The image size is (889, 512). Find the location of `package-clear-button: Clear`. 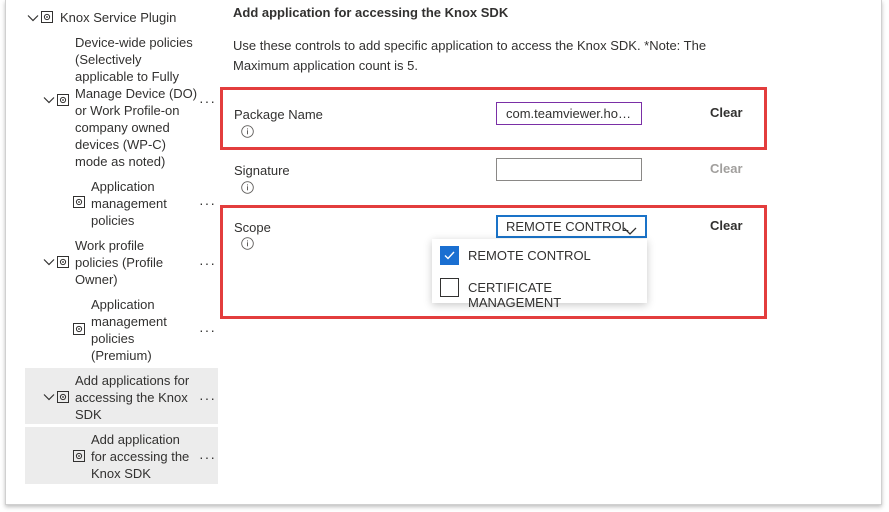

package-clear-button: Clear is located at coordinates (726, 112).